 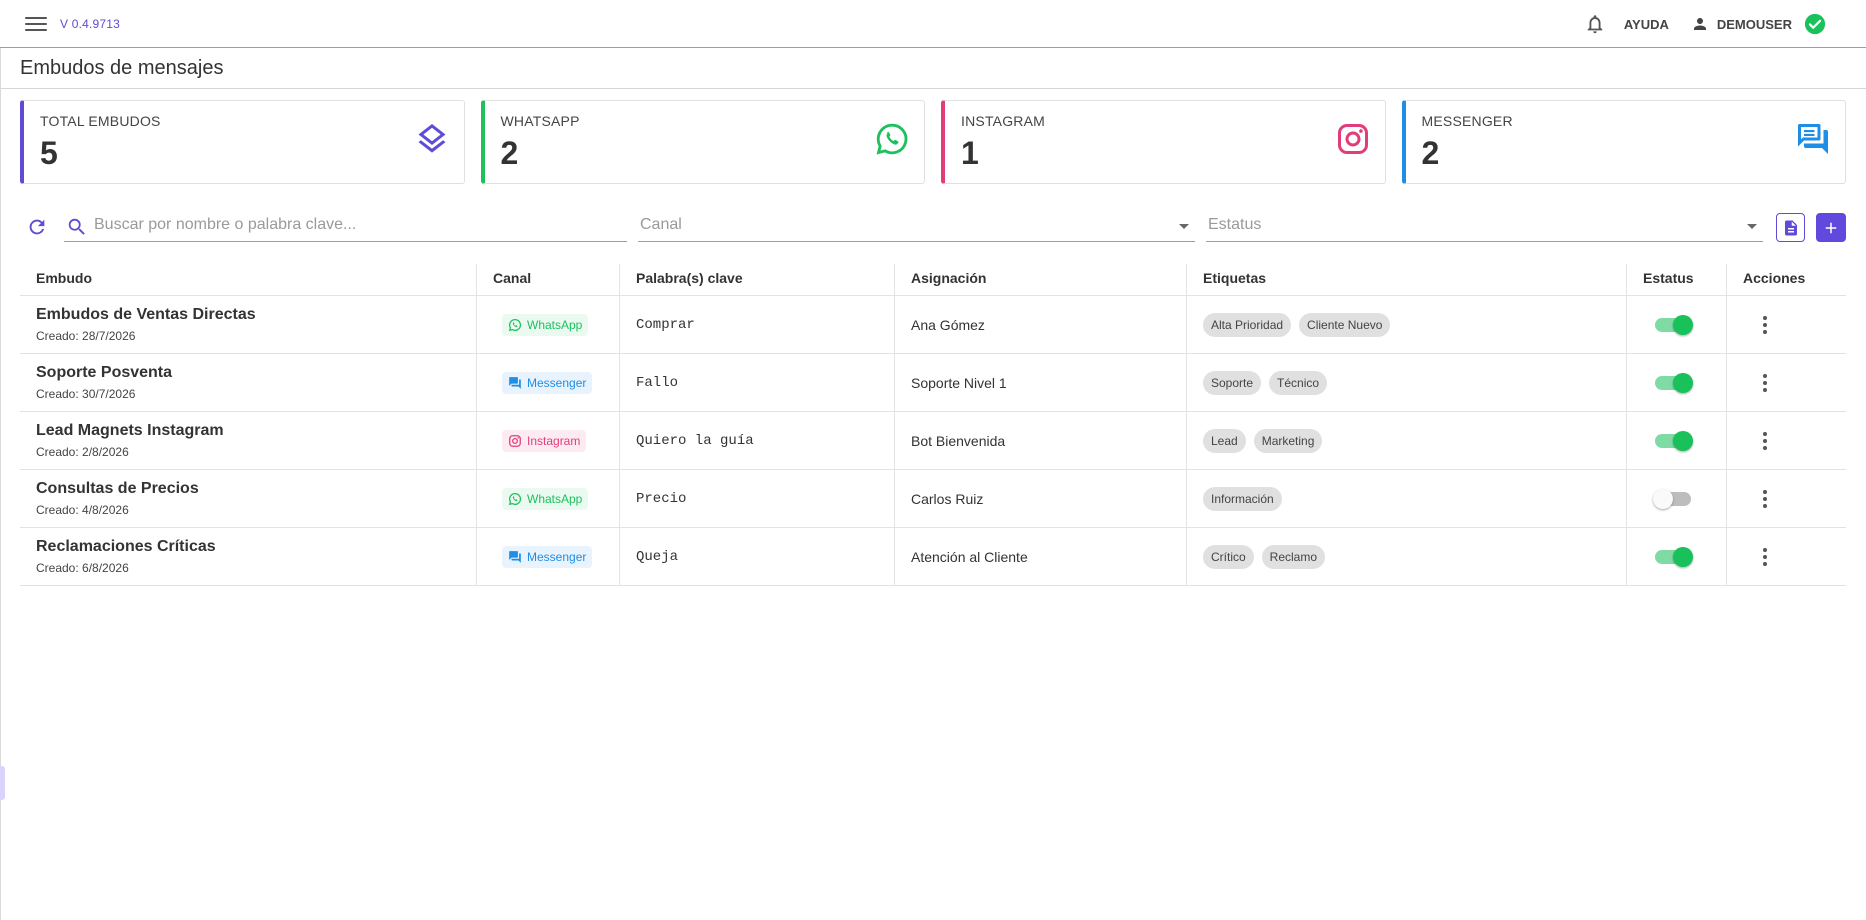 I want to click on keyword-text: Fallo, so click(x=657, y=382).